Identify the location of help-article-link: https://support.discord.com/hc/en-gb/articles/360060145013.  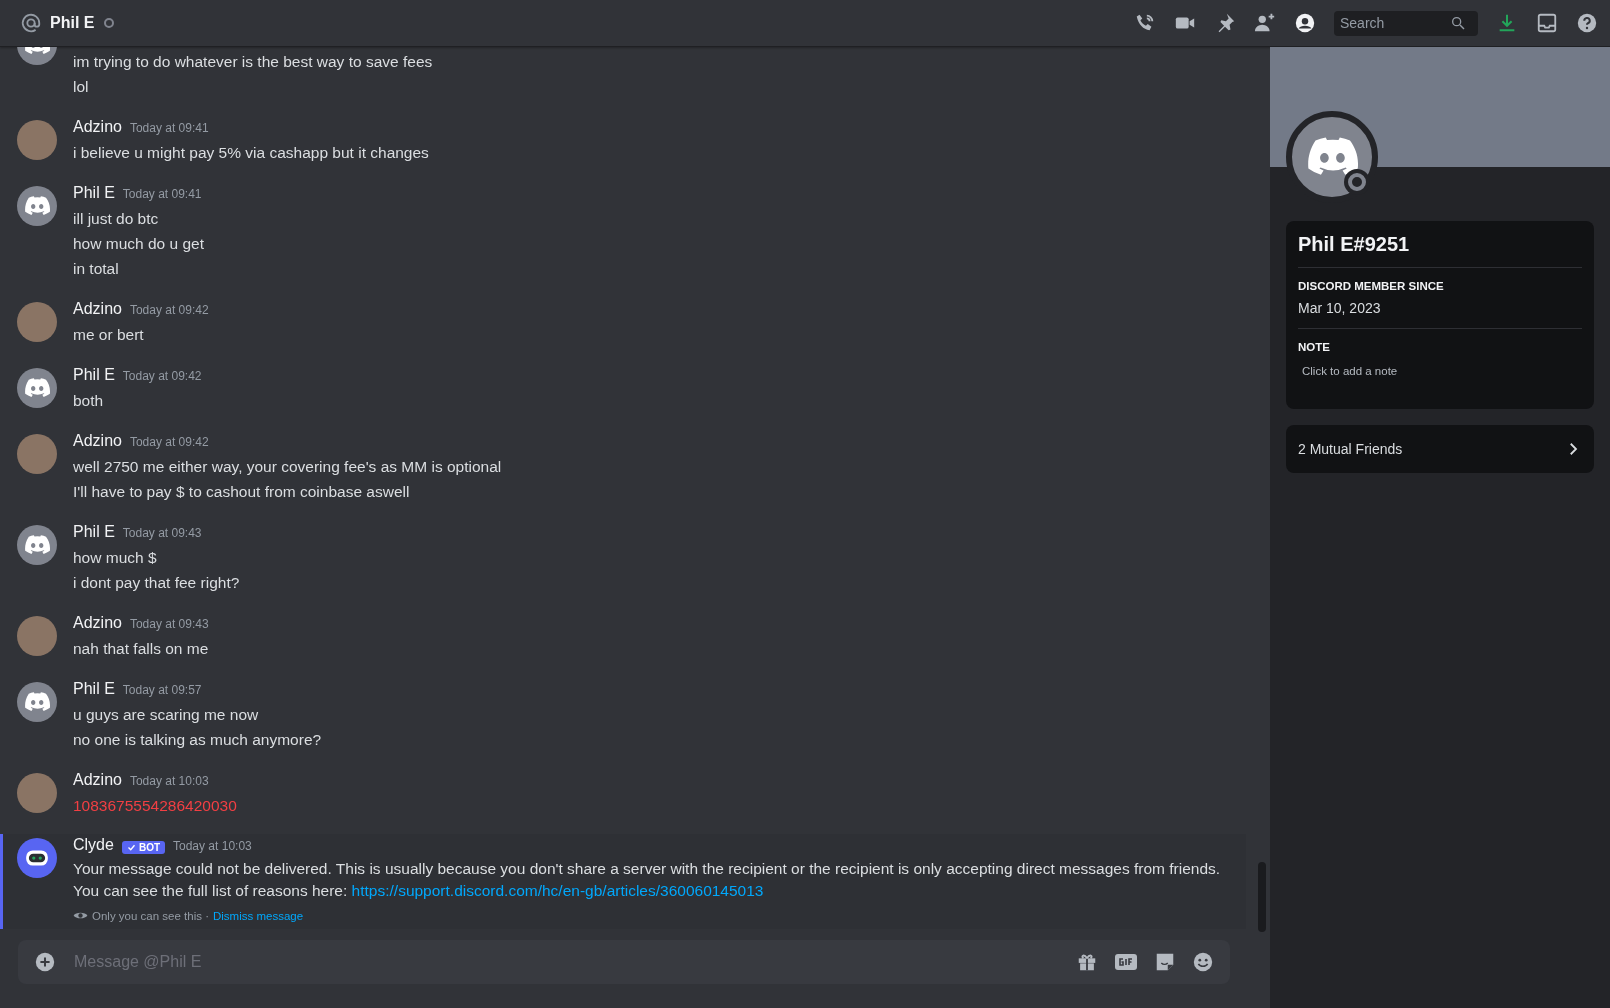
(557, 890).